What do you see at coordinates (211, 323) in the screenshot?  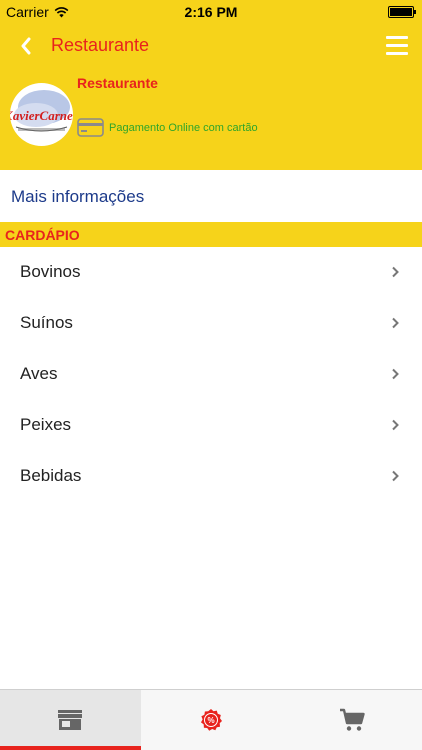 I see `menu-category-item: Suínos` at bounding box center [211, 323].